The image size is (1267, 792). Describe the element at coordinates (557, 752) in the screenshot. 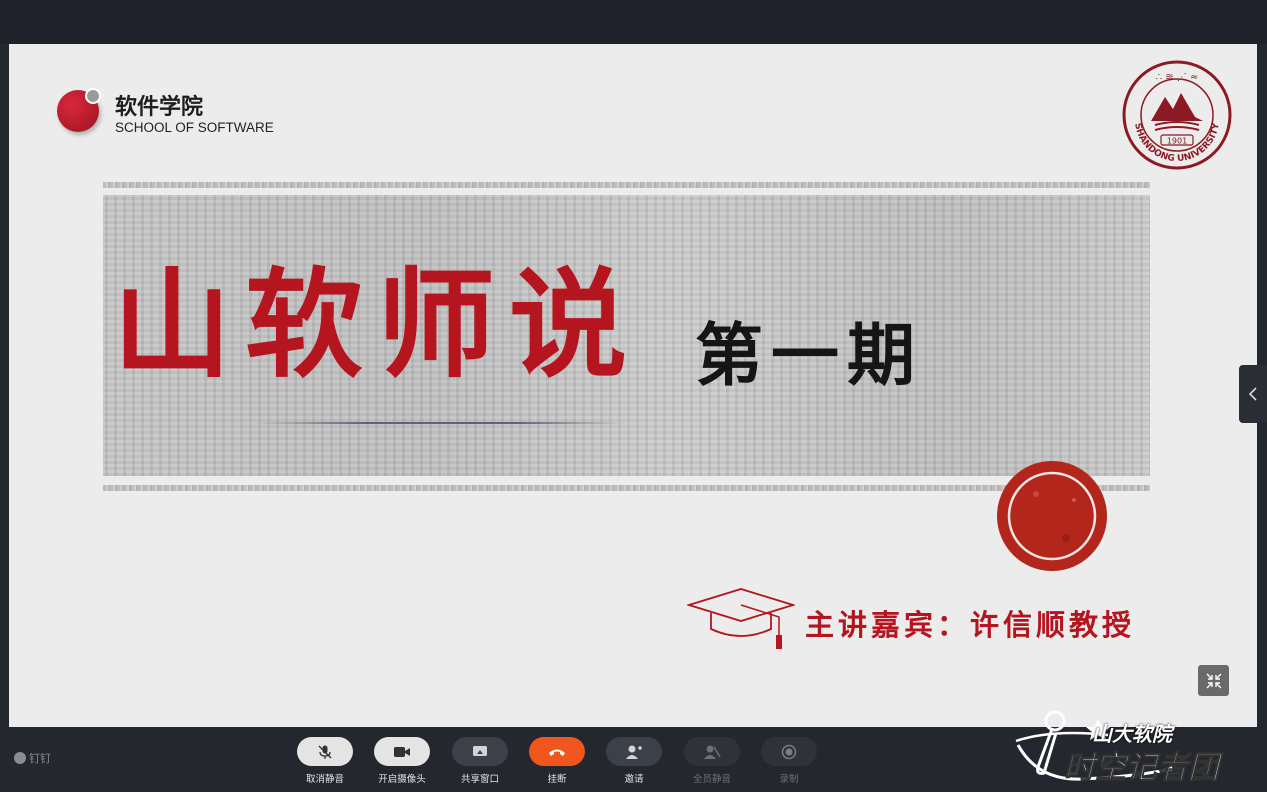

I see `hangup-icon` at that location.